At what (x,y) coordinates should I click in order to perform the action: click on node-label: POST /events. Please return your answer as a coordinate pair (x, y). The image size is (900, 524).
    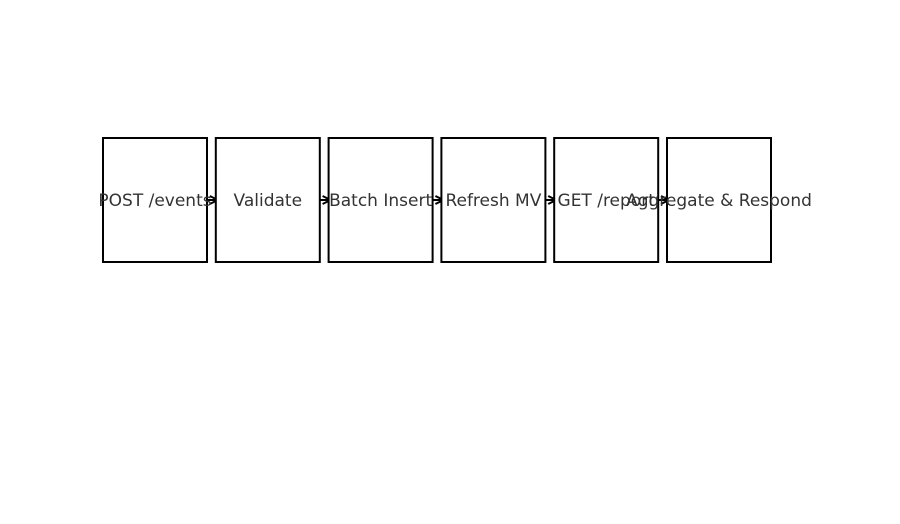
    Looking at the image, I should click on (154, 201).